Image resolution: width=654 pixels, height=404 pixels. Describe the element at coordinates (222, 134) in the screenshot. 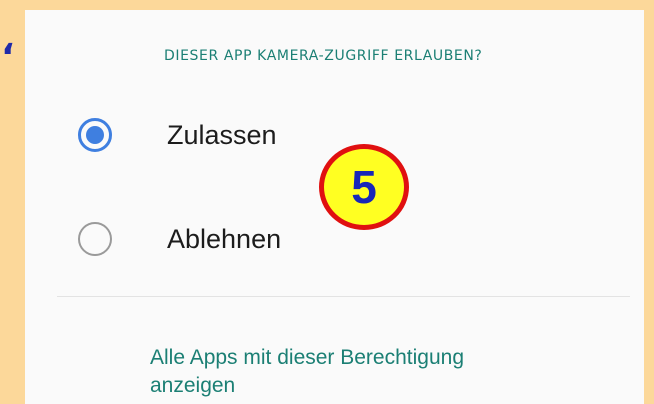

I see `option-label-allow: Zulassen` at that location.